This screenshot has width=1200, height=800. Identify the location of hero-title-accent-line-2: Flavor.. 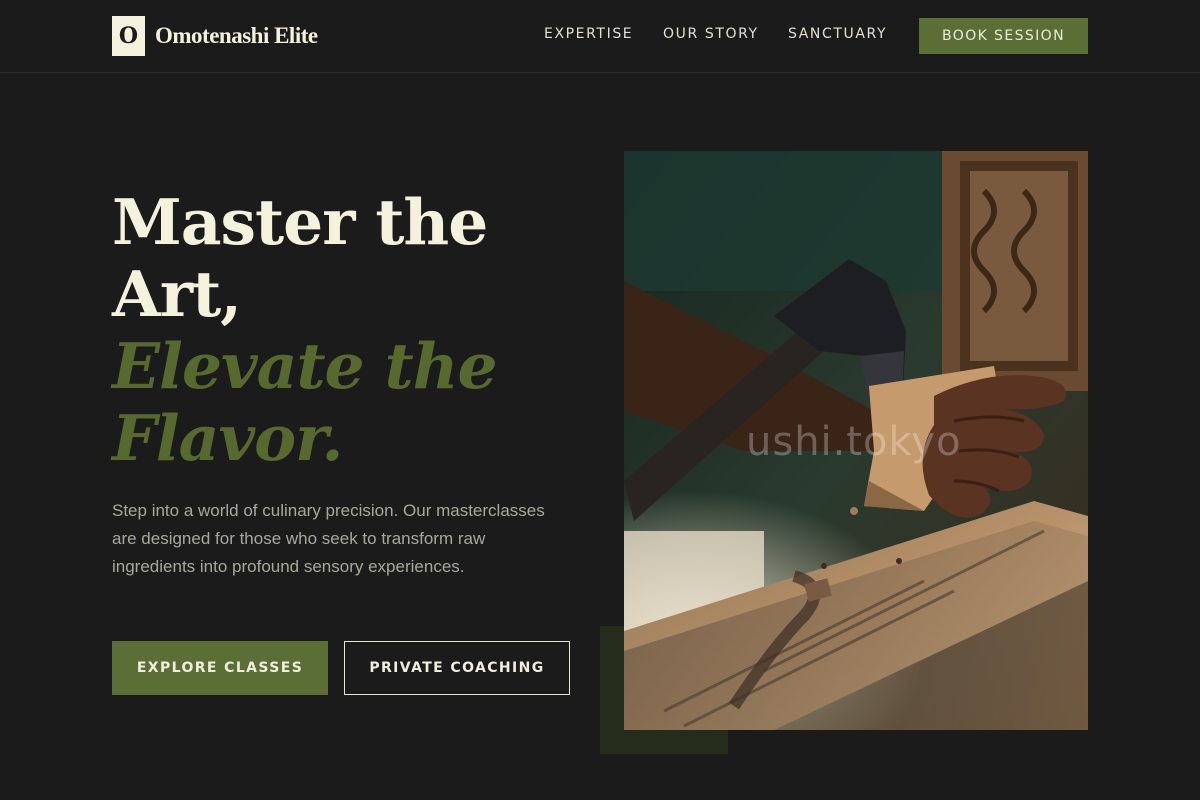
(227, 438).